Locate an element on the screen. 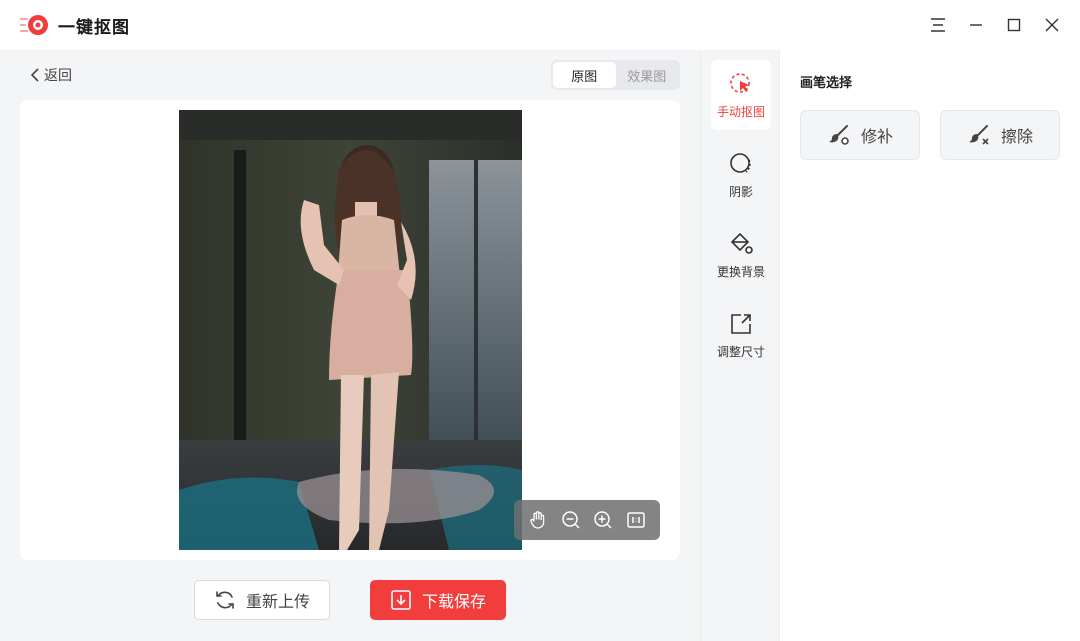 This screenshot has height=641, width=1080. download-button: 下载保存 is located at coordinates (438, 600).